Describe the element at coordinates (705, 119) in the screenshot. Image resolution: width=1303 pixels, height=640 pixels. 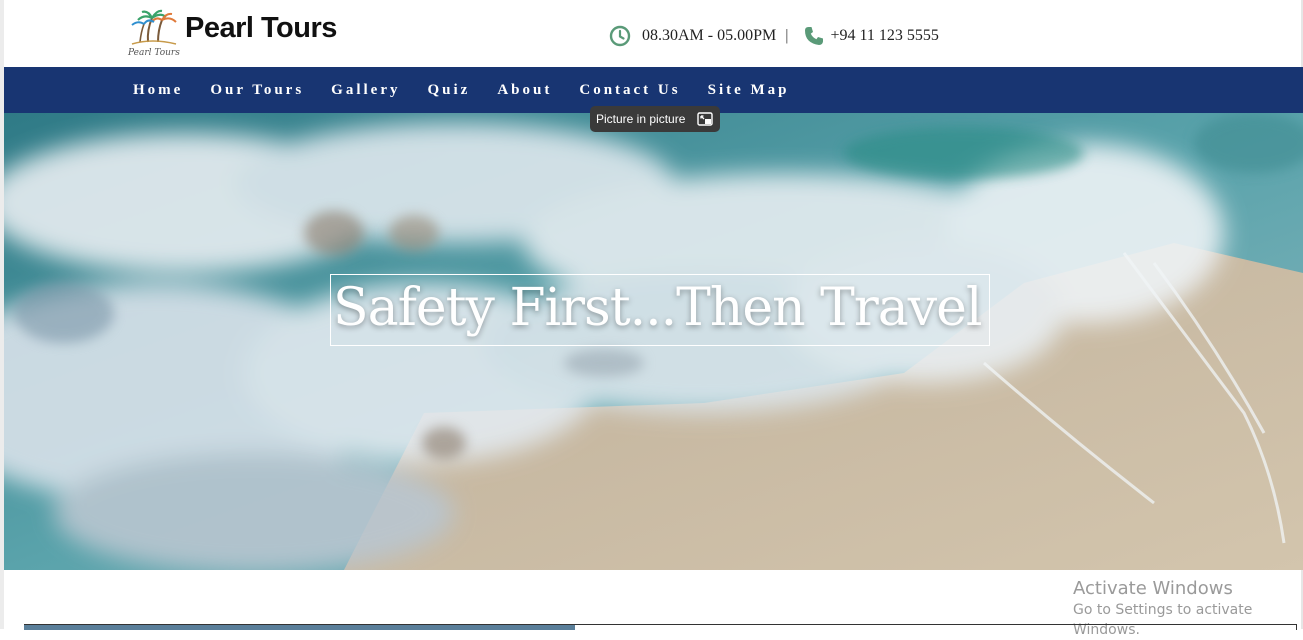
I see `picture-in-picture-icon` at that location.